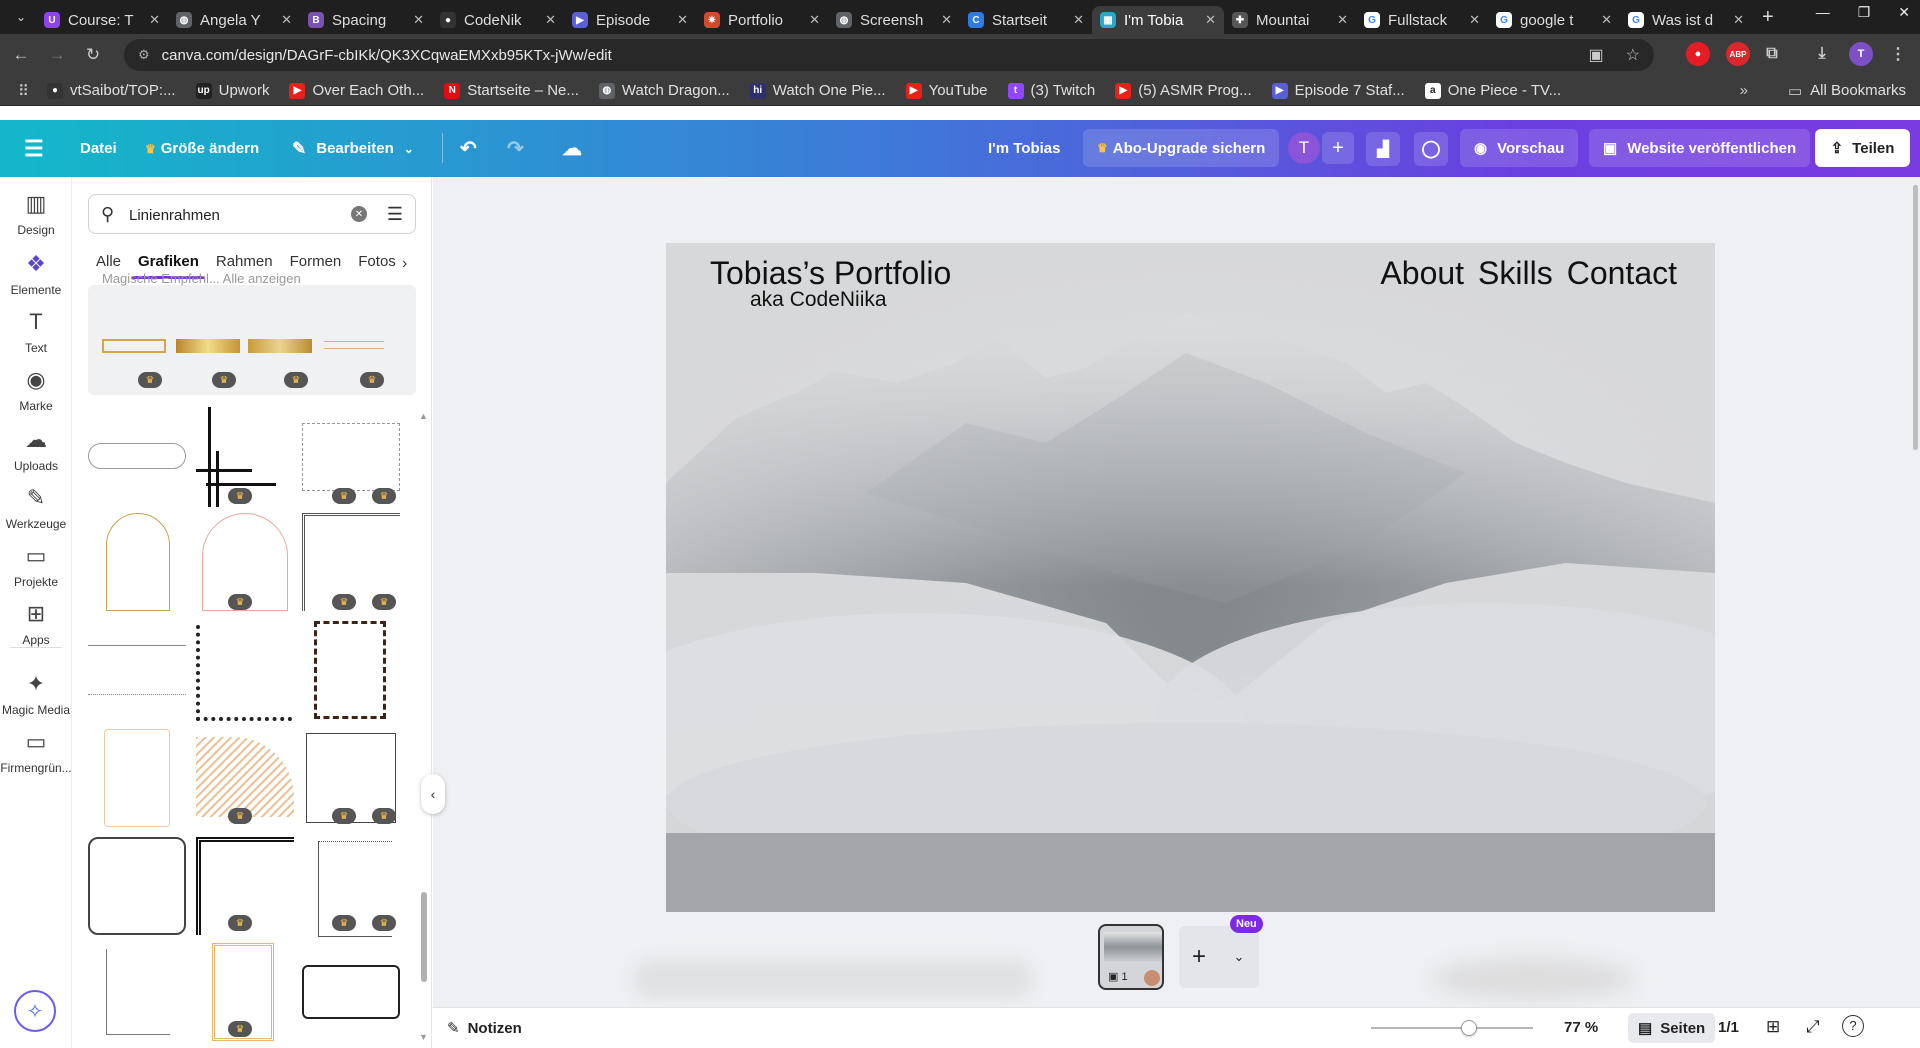  I want to click on bookmark-item: t (3) Twitch, so click(1051, 90).